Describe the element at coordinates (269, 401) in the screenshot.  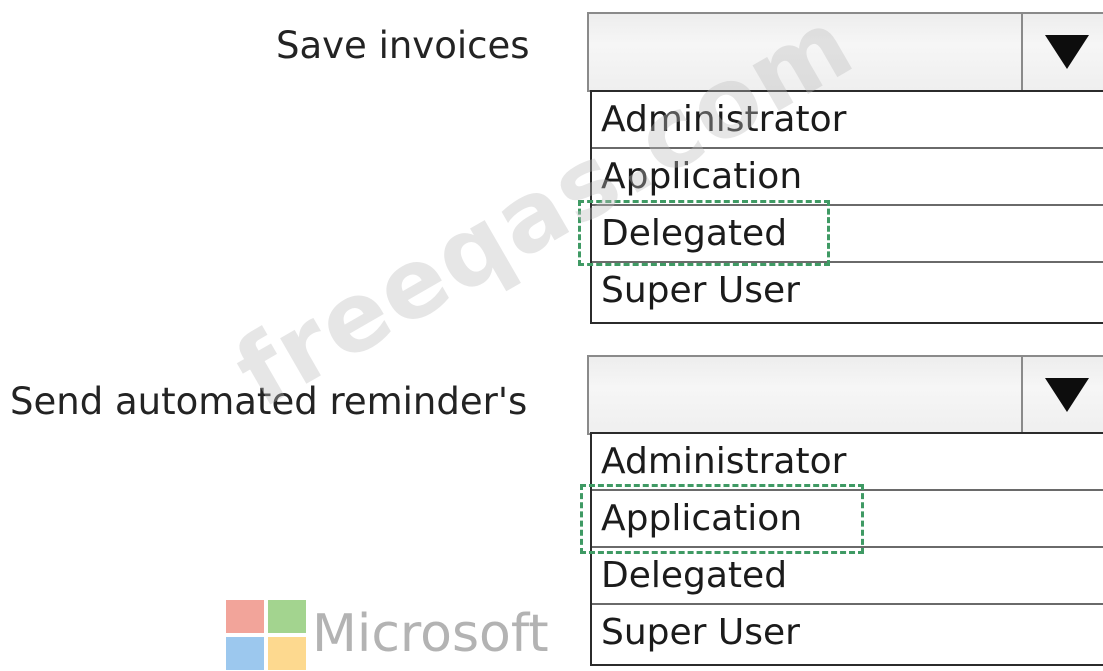
I see `question-label-send-automated-reminders: Send automated reminder's` at that location.